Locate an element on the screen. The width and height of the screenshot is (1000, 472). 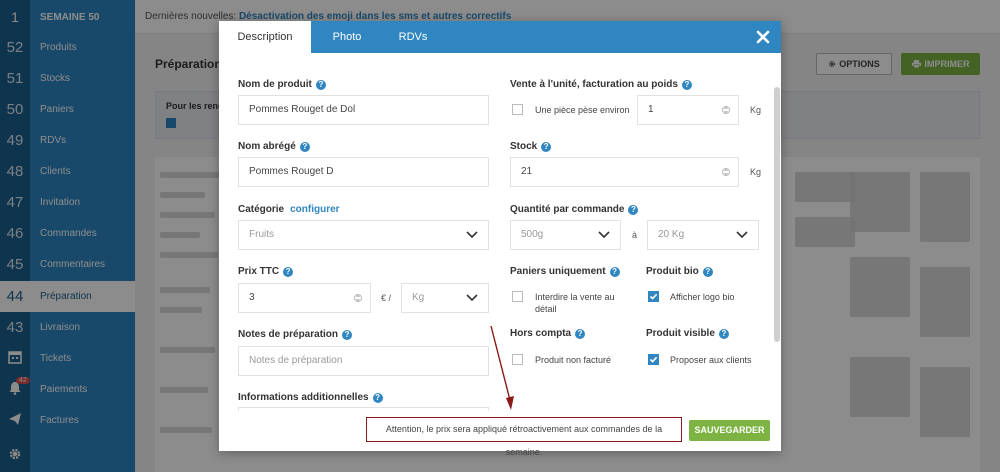
unit-weight-input: 1 is located at coordinates (688, 110).